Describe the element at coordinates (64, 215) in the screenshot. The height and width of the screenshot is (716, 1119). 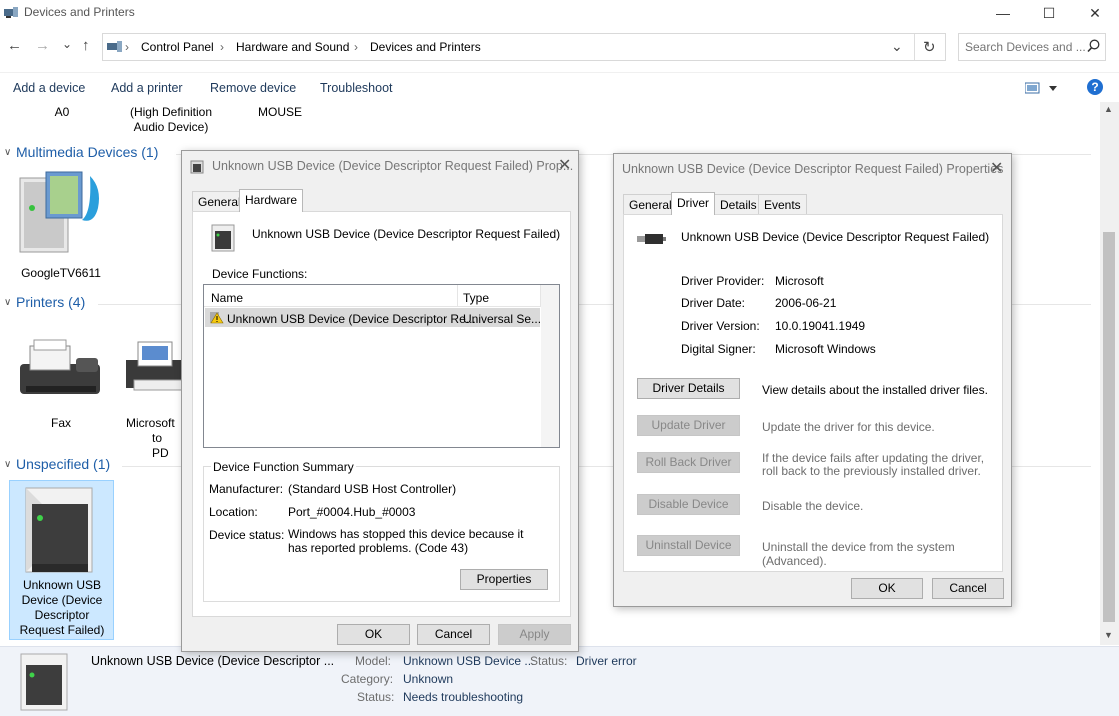
I see `media-device-icon` at that location.